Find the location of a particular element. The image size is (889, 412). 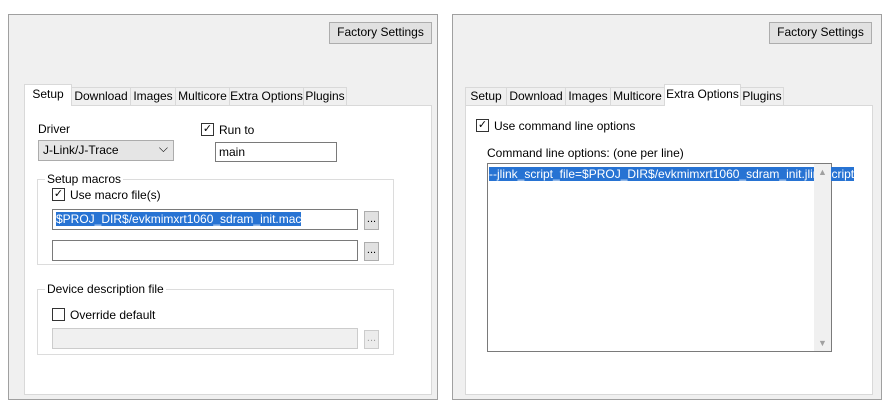

macro-file-1-text: $PROJ_DIR$/evkmimxrt1060_sdram_init.mac is located at coordinates (179, 219).